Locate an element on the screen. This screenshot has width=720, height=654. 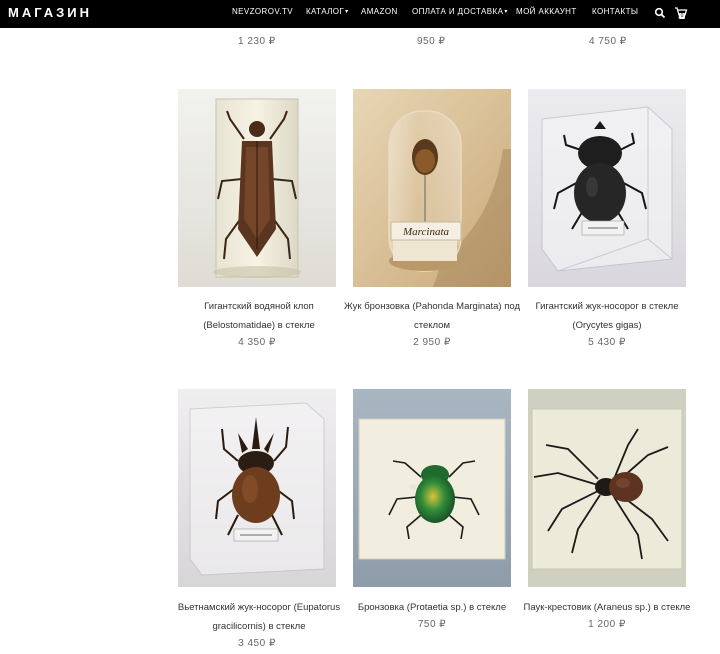
nav-item-payment-delivery: ОПЛАТА И ДОСТАВКА▾ is located at coordinates (460, 11).